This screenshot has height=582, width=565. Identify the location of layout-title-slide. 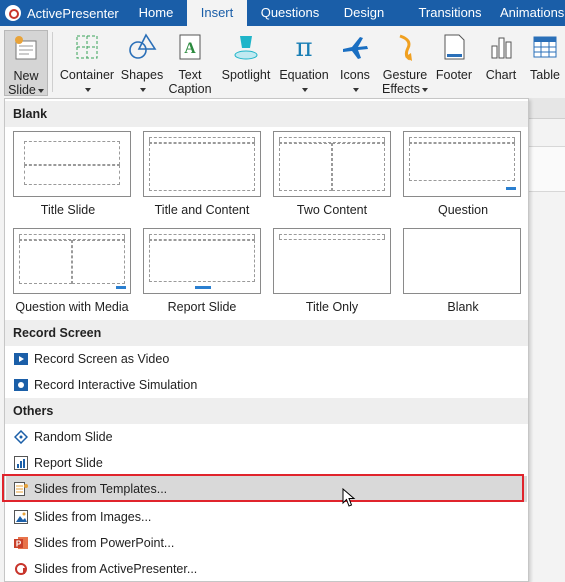
(72, 164).